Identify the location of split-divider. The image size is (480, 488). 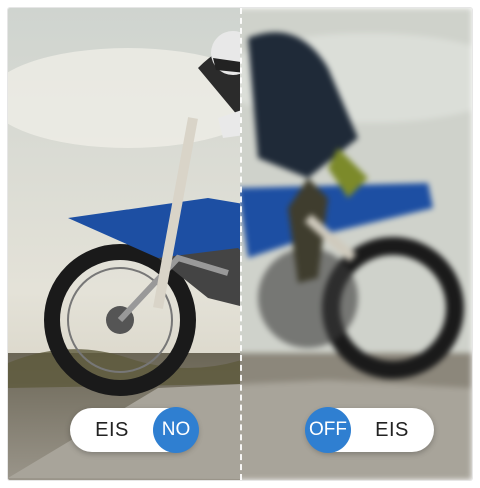
(241, 244).